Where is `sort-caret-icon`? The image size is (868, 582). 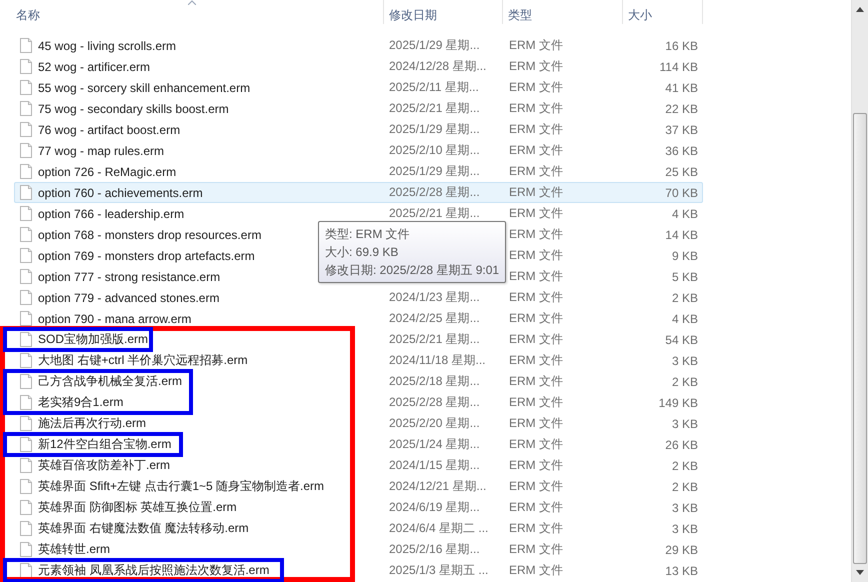 sort-caret-icon is located at coordinates (192, 2).